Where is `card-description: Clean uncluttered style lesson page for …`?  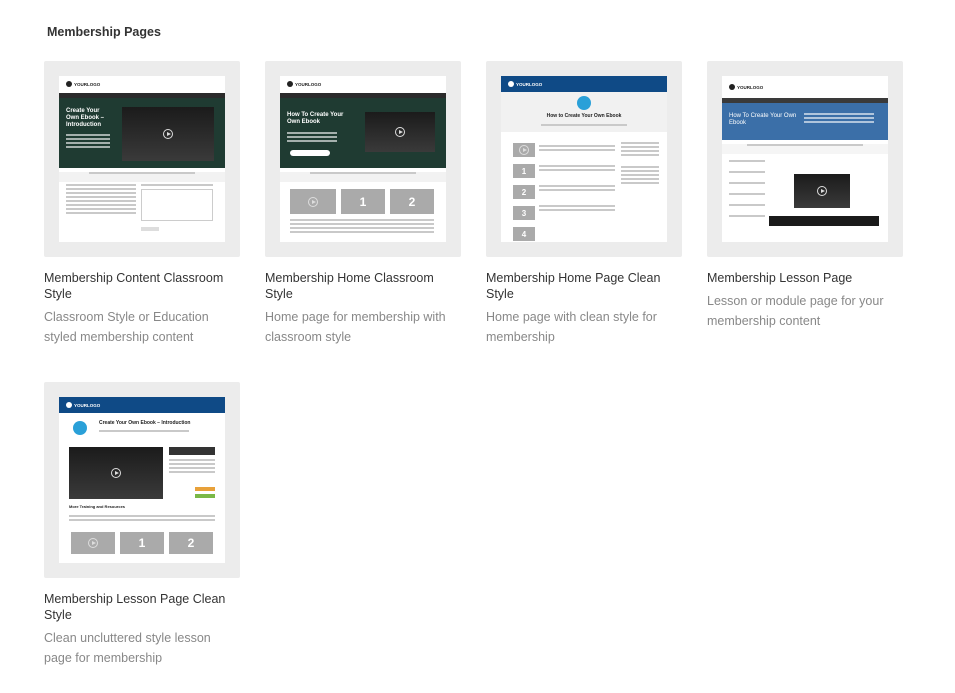 card-description: Clean uncluttered style lesson page for … is located at coordinates (127, 648).